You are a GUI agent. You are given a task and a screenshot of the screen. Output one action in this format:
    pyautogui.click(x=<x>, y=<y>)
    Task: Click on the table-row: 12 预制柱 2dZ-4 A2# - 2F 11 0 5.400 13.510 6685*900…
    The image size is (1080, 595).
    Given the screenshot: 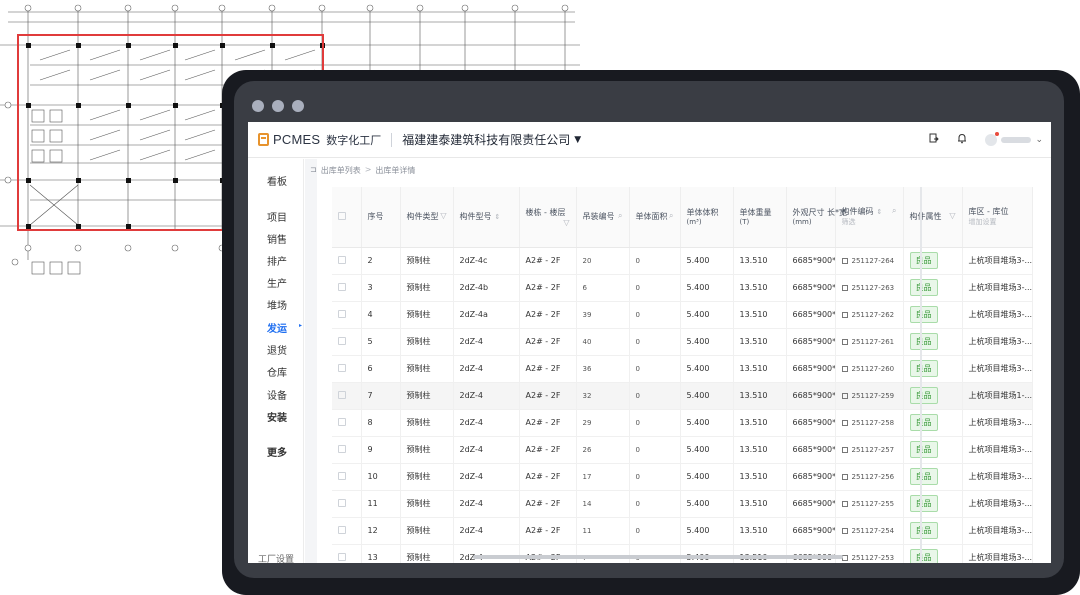 What is the action you would take?
    pyautogui.click(x=682, y=531)
    